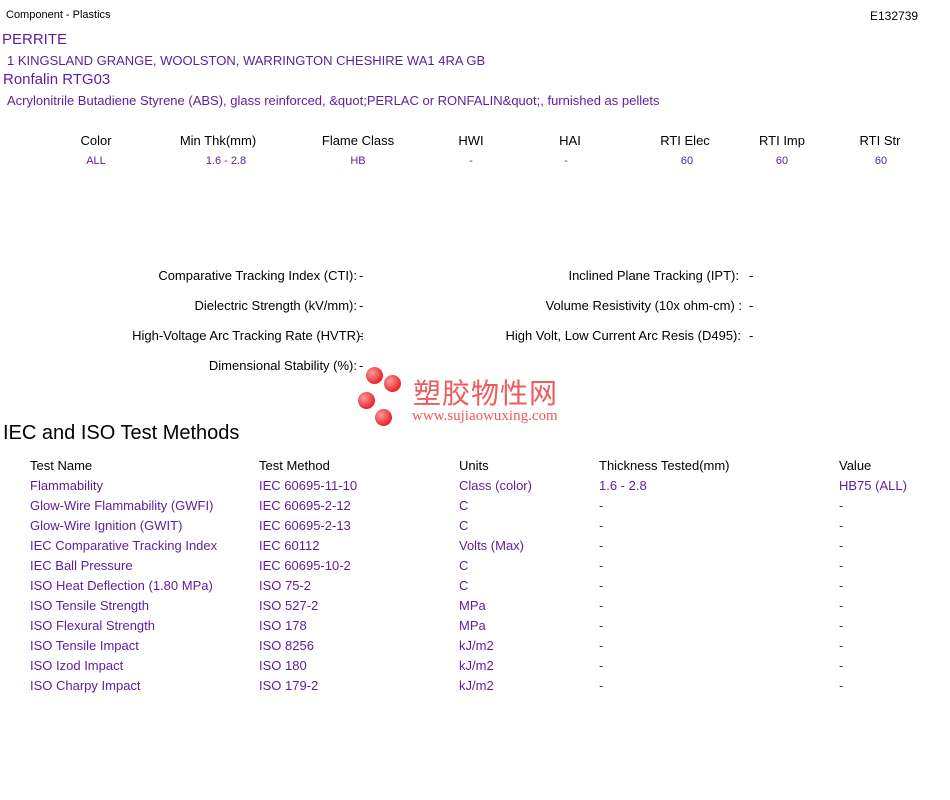  Describe the element at coordinates (664, 465) in the screenshot. I see `col-header-thickness: Thickness Tested(mm)` at that location.